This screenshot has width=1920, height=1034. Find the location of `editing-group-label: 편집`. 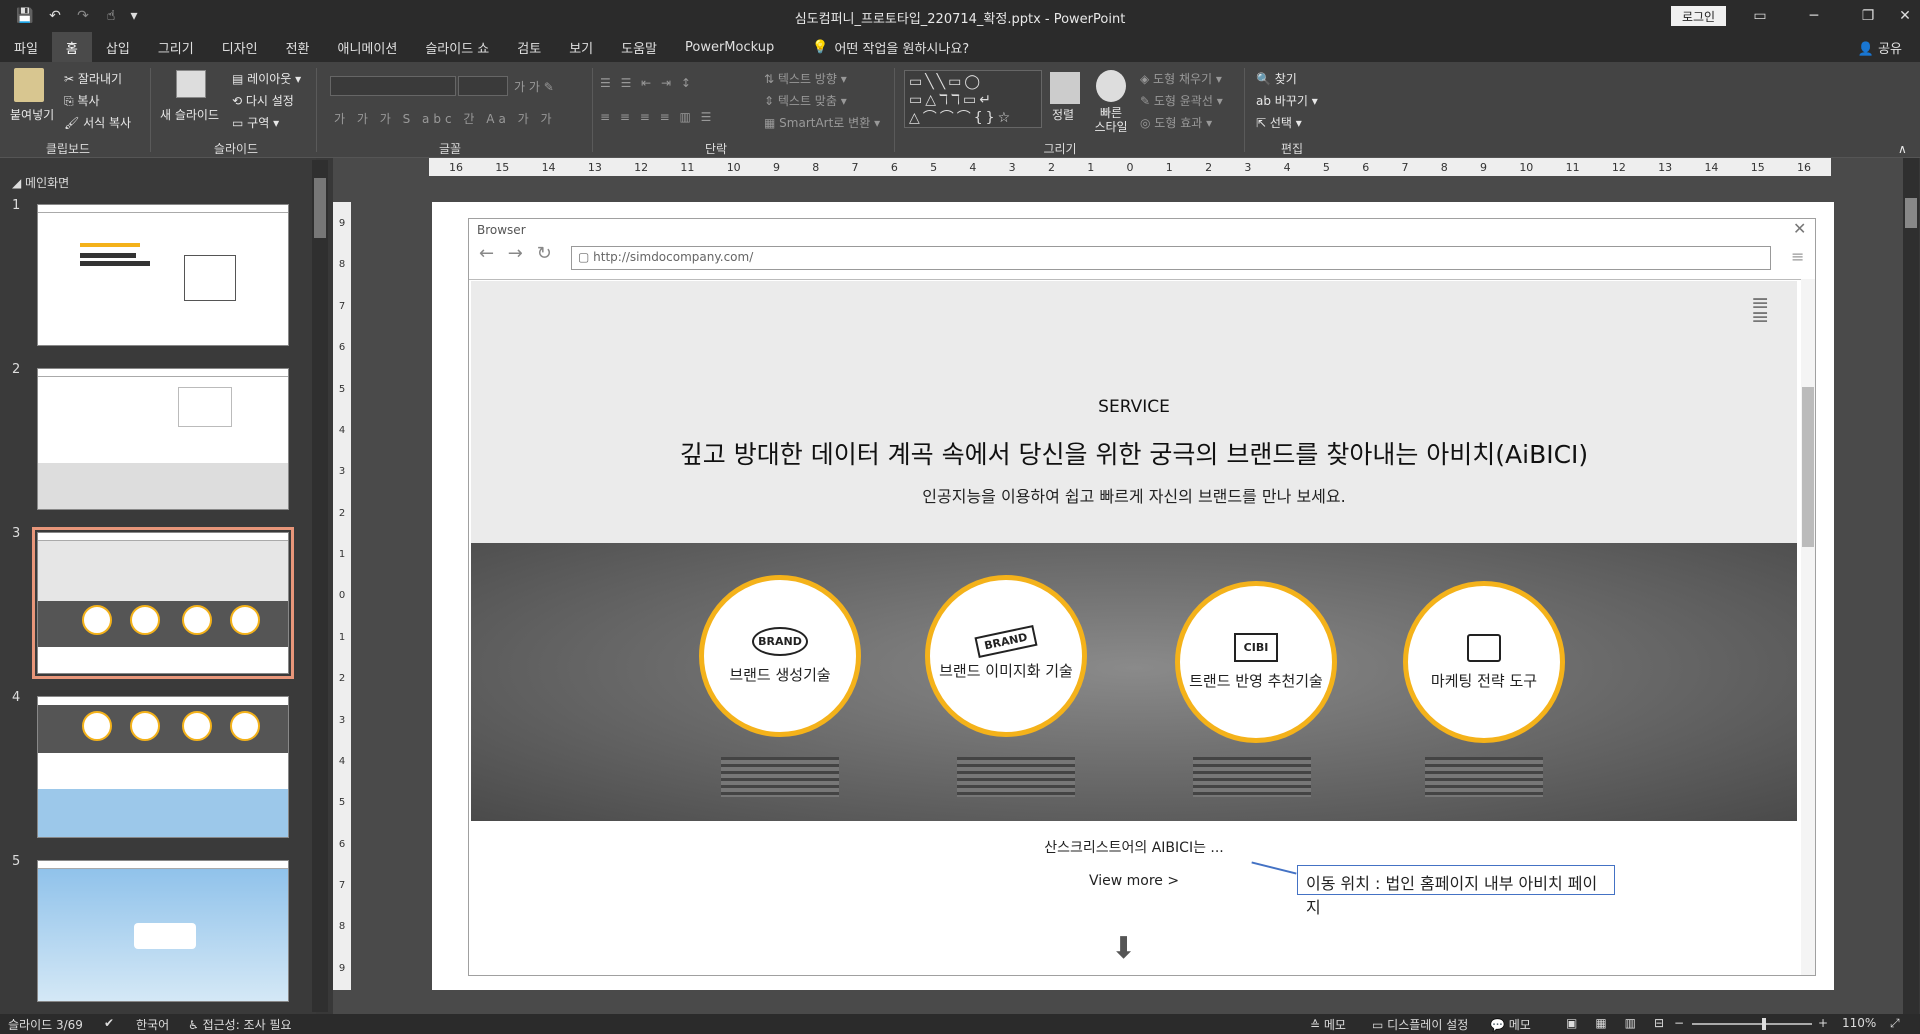

editing-group-label: 편집 is located at coordinates (1292, 149).